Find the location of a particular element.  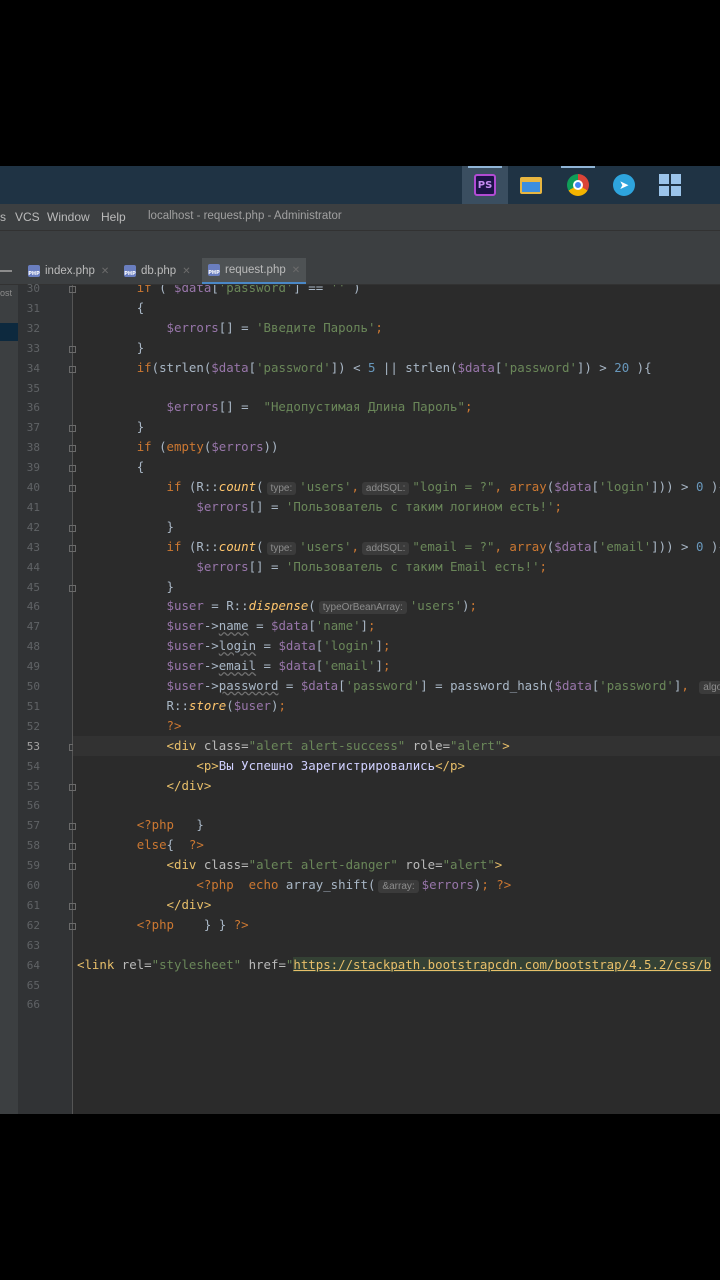

menu-item-vcs: VCS is located at coordinates (27, 217).